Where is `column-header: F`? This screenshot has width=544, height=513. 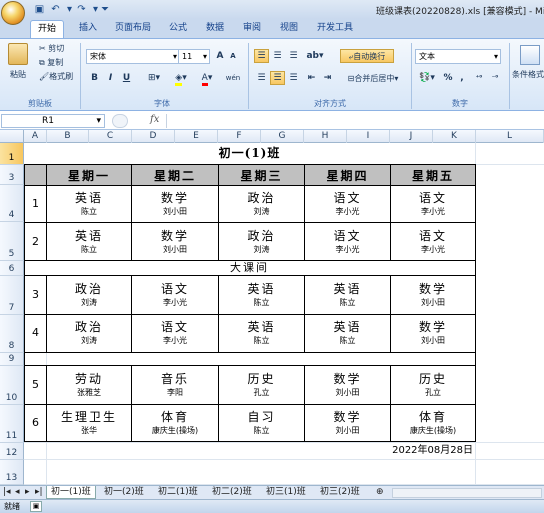 column-header: F is located at coordinates (239, 136).